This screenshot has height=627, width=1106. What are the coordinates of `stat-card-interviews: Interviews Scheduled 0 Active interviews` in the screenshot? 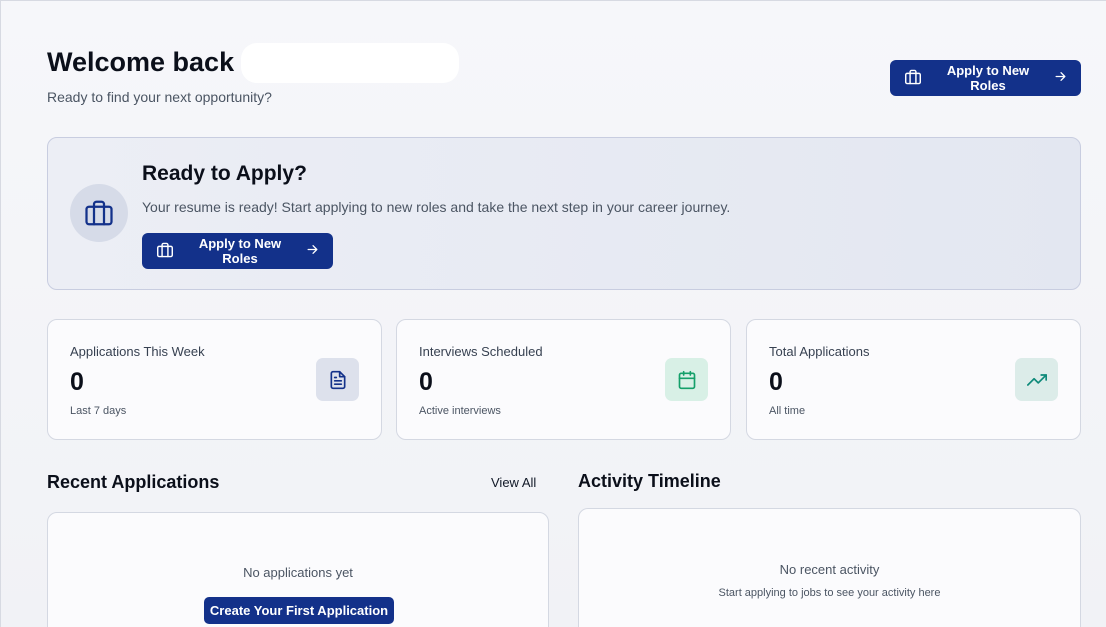 It's located at (563, 379).